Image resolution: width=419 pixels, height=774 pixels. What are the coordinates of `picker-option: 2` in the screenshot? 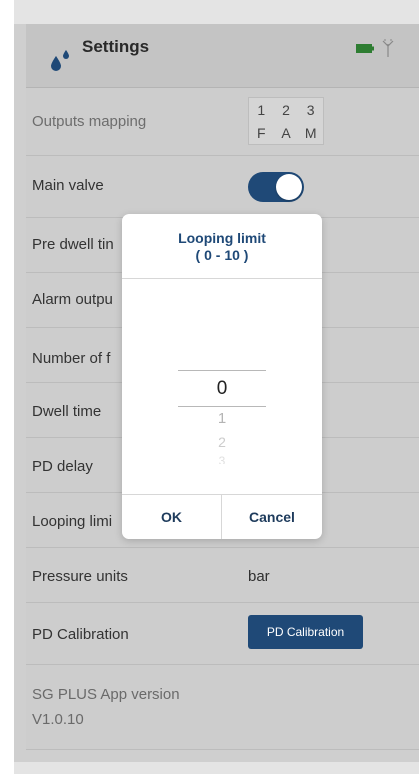 It's located at (222, 442).